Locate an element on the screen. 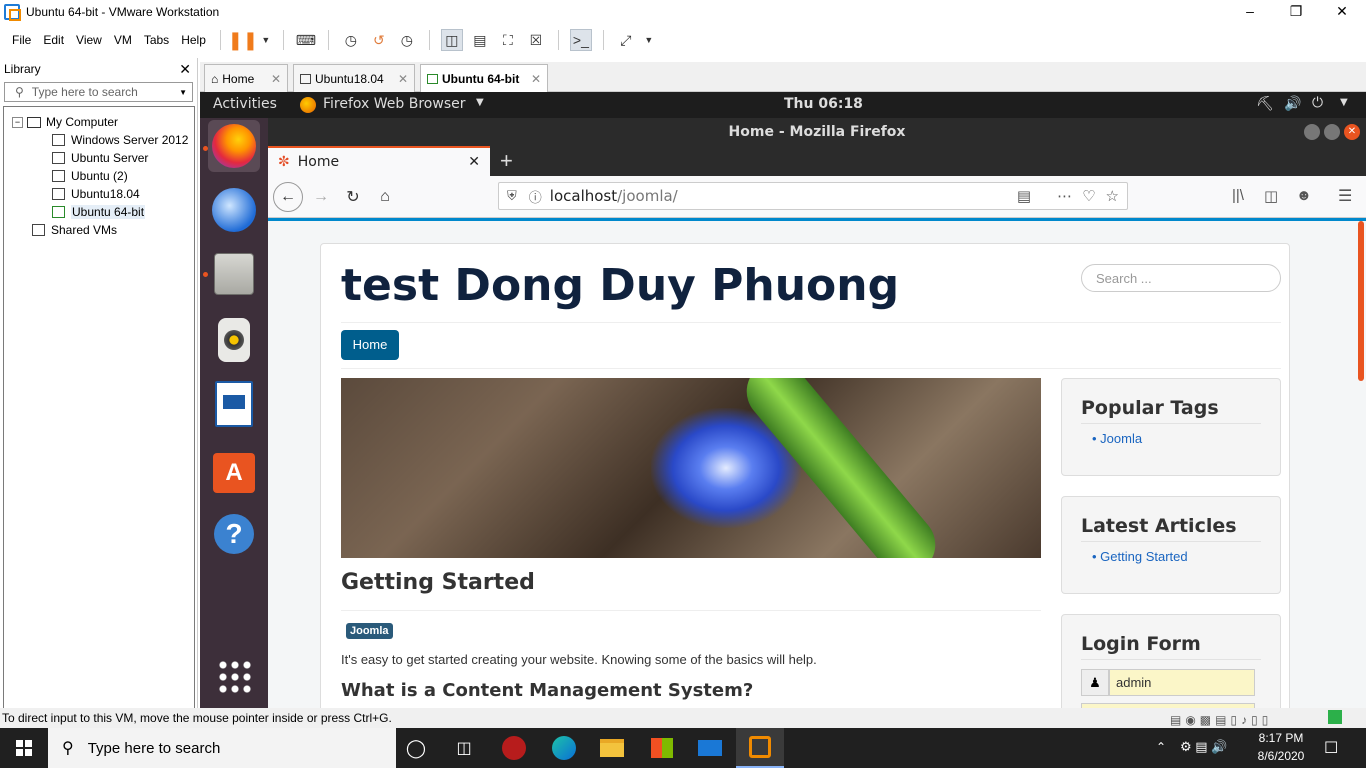  file-explorer-icon is located at coordinates (612, 748).